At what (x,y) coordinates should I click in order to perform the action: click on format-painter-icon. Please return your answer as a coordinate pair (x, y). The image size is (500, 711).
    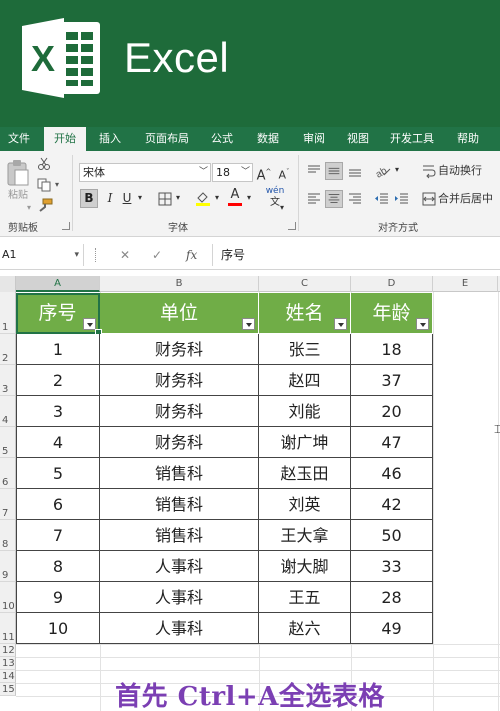
    Looking at the image, I should click on (45, 205).